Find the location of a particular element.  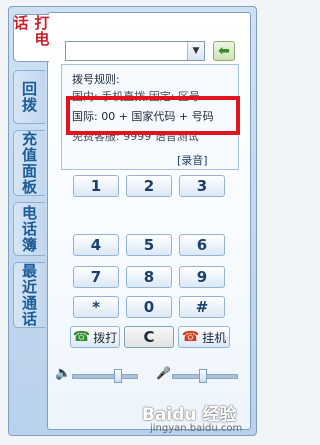

mic-volume-thumb is located at coordinates (203, 376).